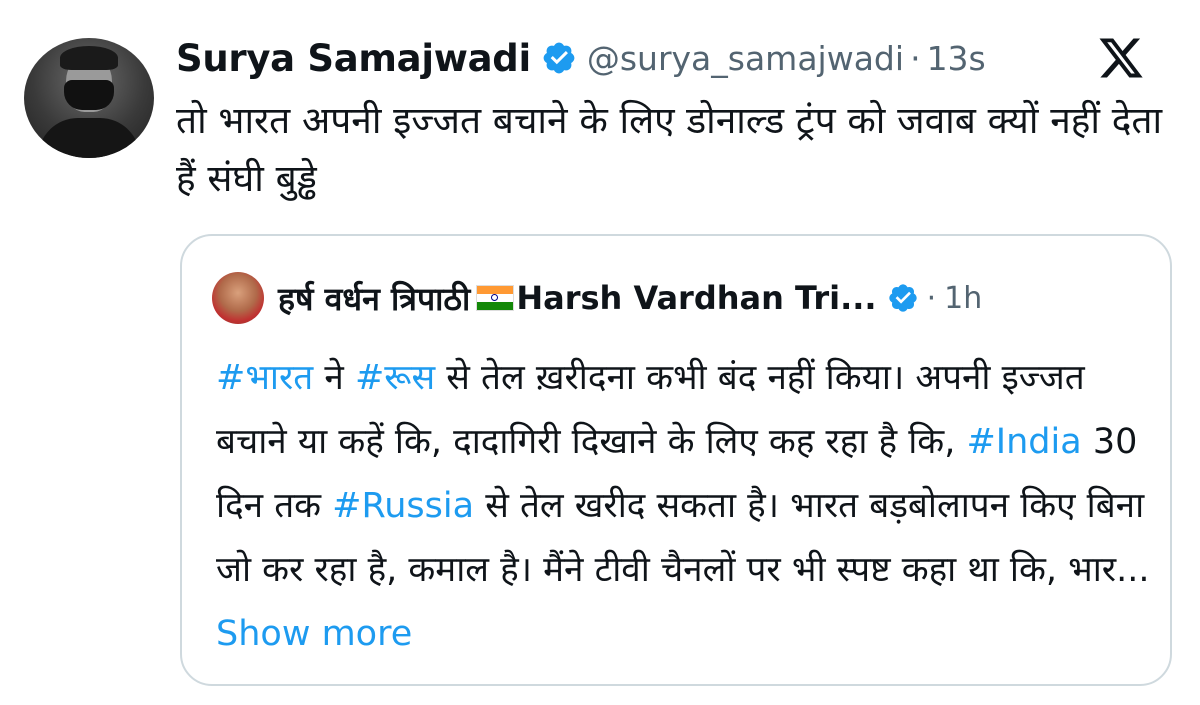 Image resolution: width=1200 pixels, height=705 pixels. I want to click on author-handle: @surya_samajwadi, so click(745, 58).